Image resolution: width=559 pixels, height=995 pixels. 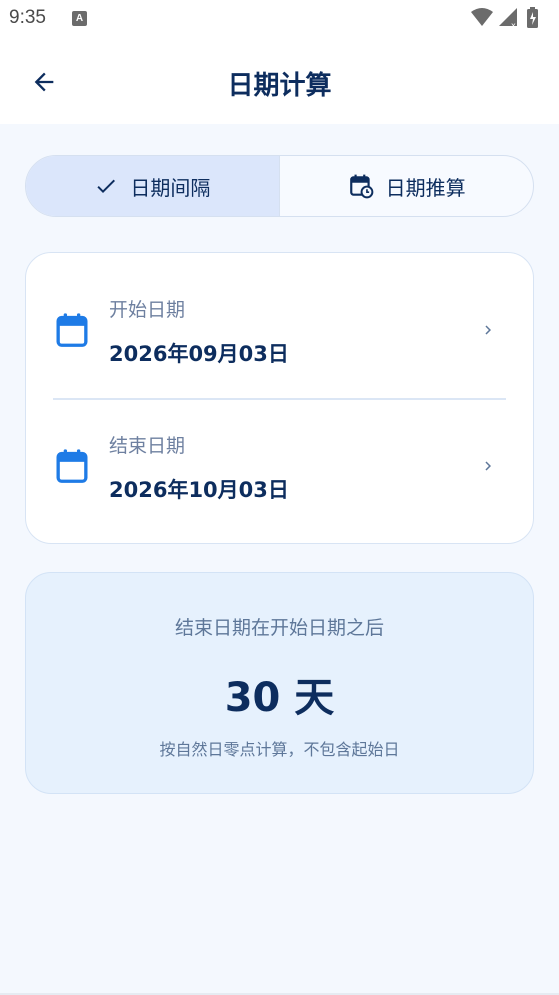 I want to click on result-value: 30 天, so click(x=279, y=698).